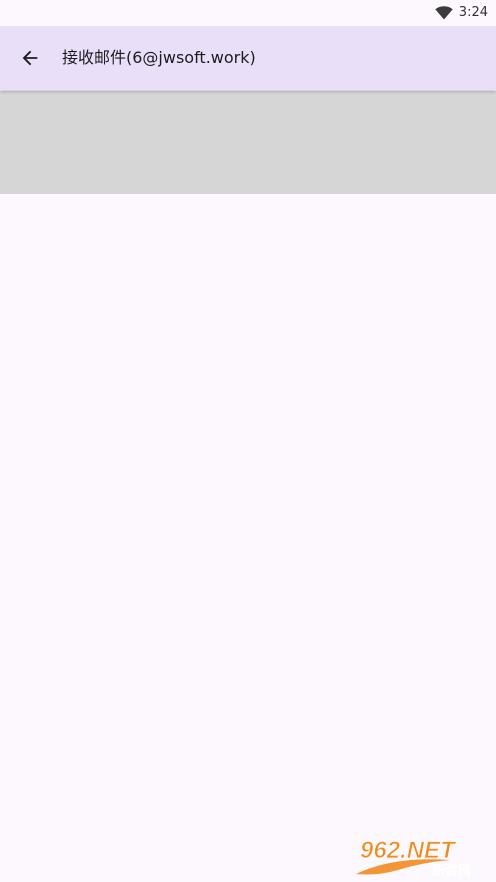  Describe the element at coordinates (444, 13) in the screenshot. I see `wifi-icon` at that location.